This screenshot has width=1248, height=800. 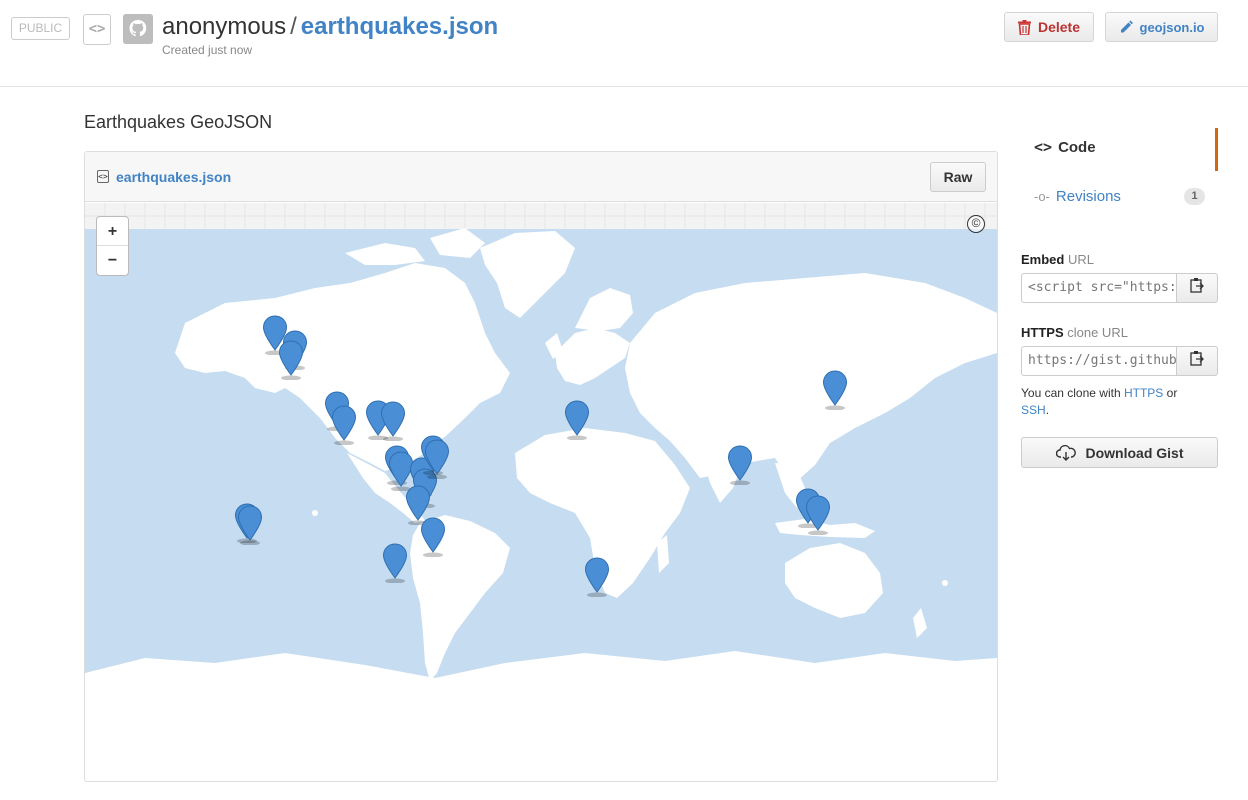 I want to click on https-url-field: https://gist.github.com/, so click(x=1099, y=361).